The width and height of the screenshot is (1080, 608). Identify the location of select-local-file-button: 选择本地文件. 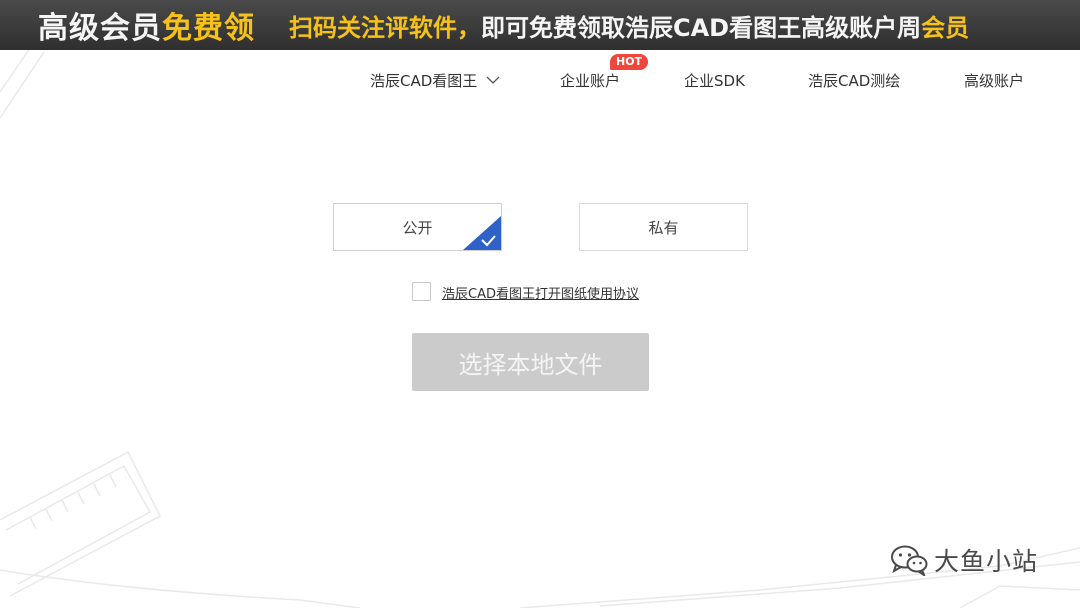
(530, 362).